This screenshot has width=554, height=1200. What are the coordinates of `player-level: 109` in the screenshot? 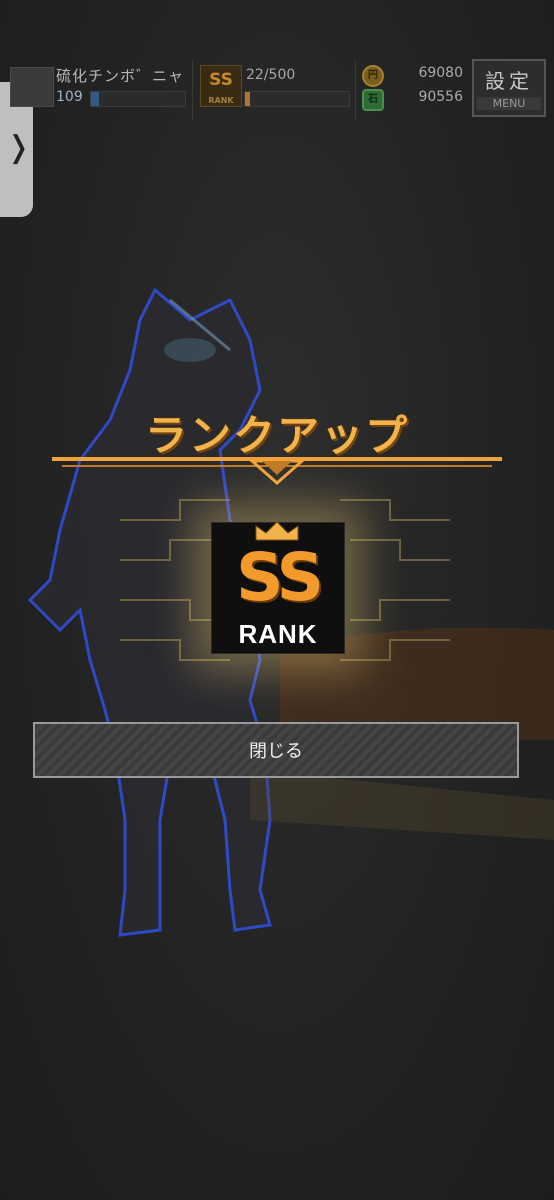 It's located at (69, 97).